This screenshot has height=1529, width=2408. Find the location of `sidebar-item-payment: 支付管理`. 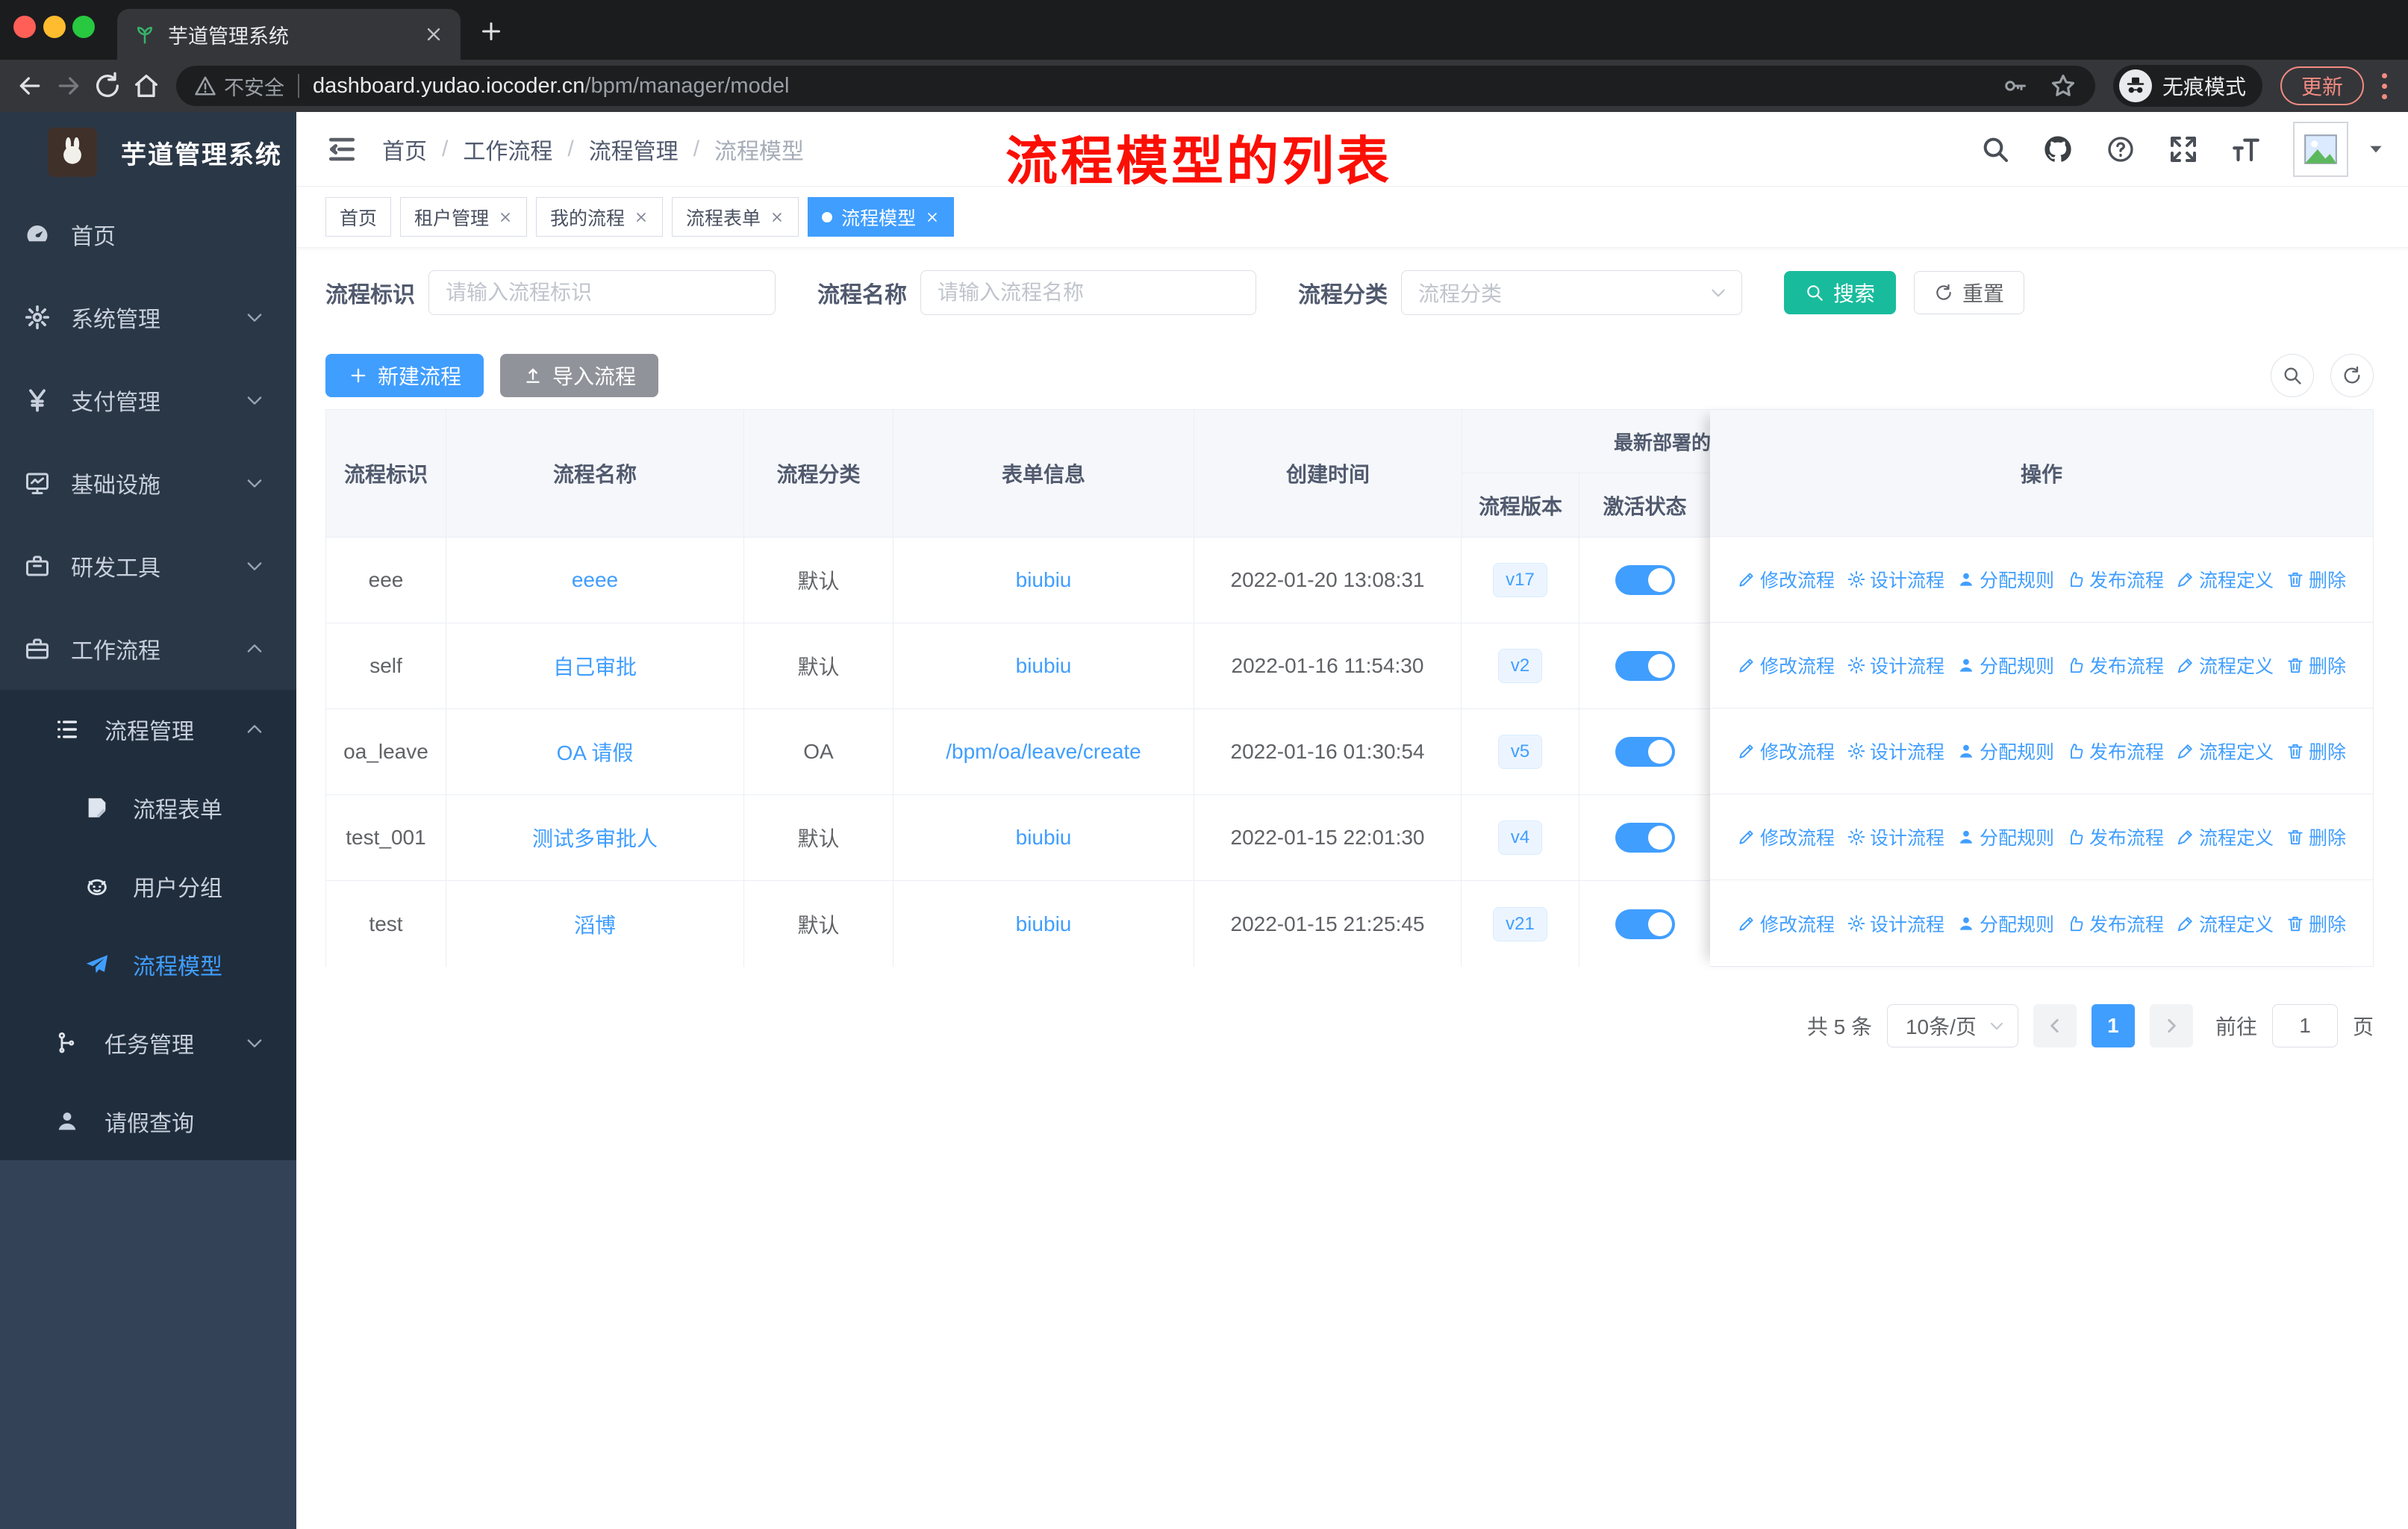

sidebar-item-payment: 支付管理 is located at coordinates (148, 399).